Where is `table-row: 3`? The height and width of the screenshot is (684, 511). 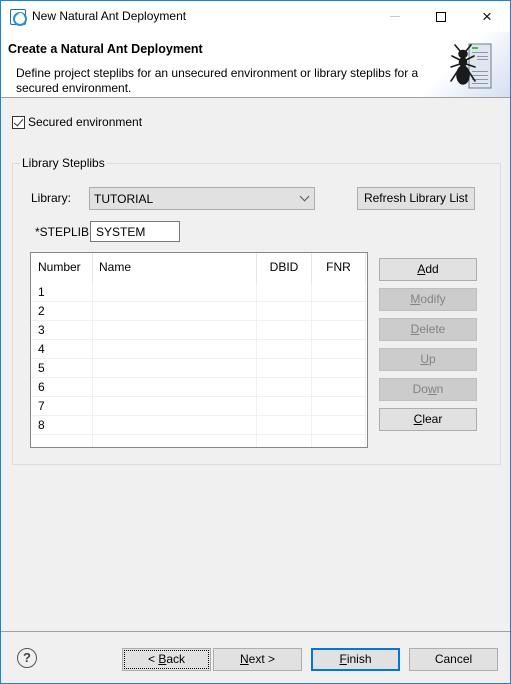 table-row: 3 is located at coordinates (199, 330).